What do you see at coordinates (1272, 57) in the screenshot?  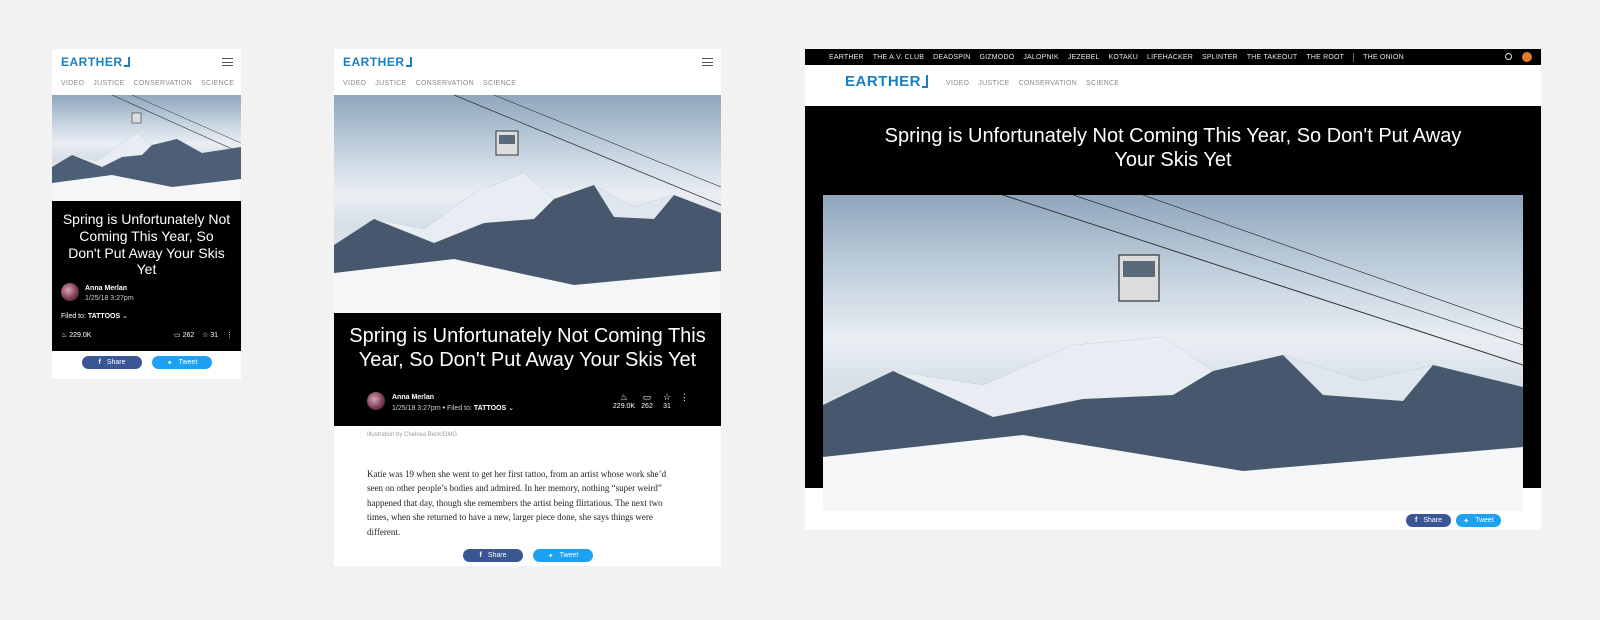 I see `network-takeout: THE TAKEOUT` at bounding box center [1272, 57].